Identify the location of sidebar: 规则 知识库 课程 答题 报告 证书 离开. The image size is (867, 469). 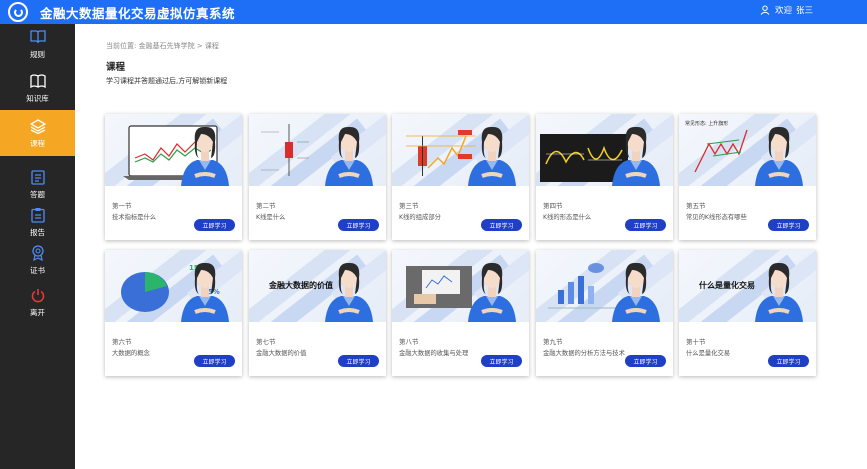
(37, 246).